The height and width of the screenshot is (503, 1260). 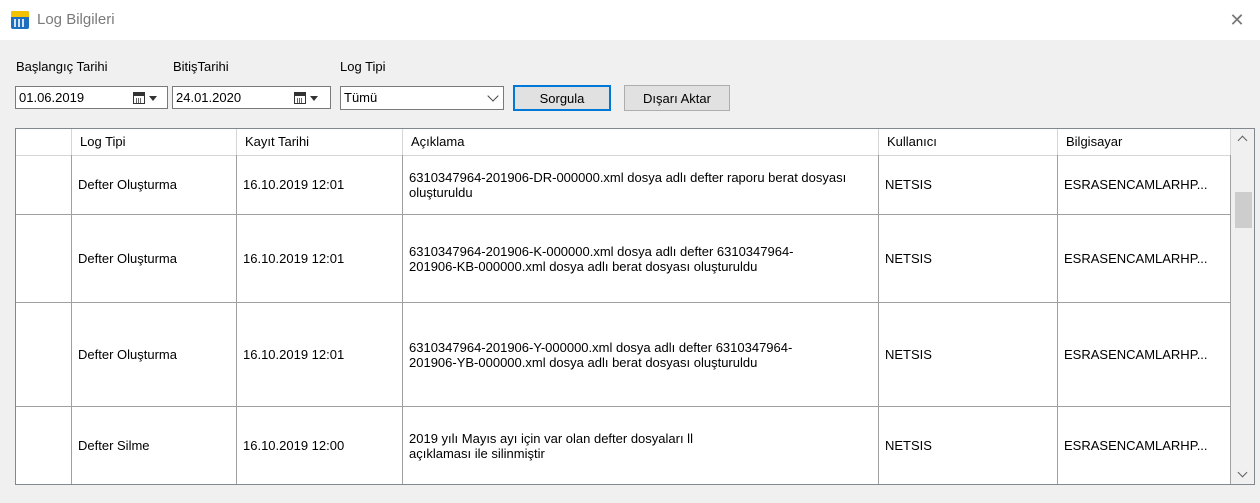 What do you see at coordinates (1243, 210) in the screenshot?
I see `scroll-thumb` at bounding box center [1243, 210].